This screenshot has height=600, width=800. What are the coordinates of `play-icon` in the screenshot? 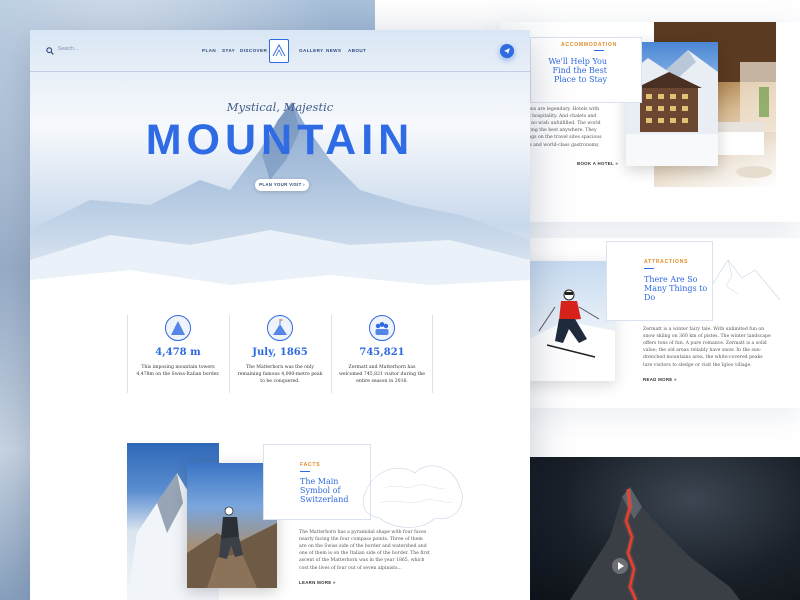 It's located at (621, 566).